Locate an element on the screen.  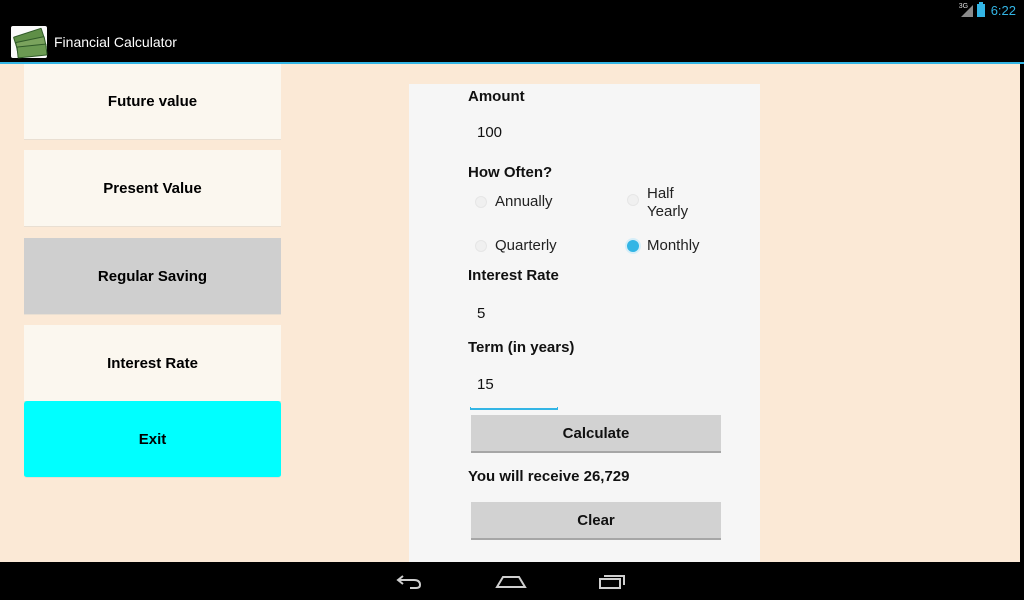
interest-rate-input: 5 is located at coordinates (481, 313).